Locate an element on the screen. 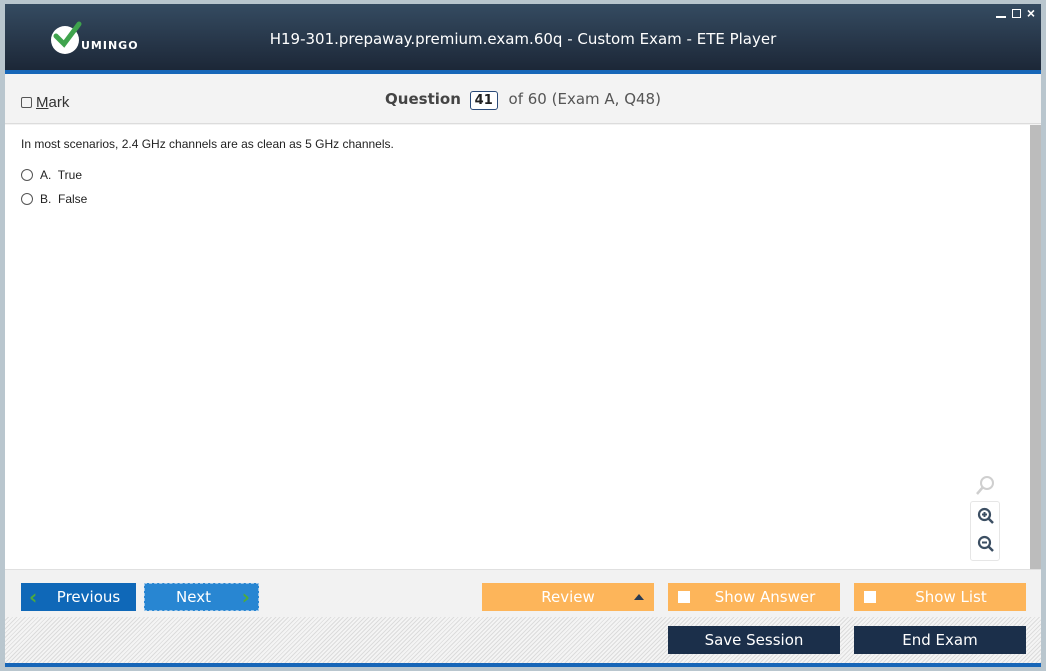 This screenshot has height=671, width=1046. question-header: Mark Question 41 of 60 (Exam A, Q48) is located at coordinates (523, 101).